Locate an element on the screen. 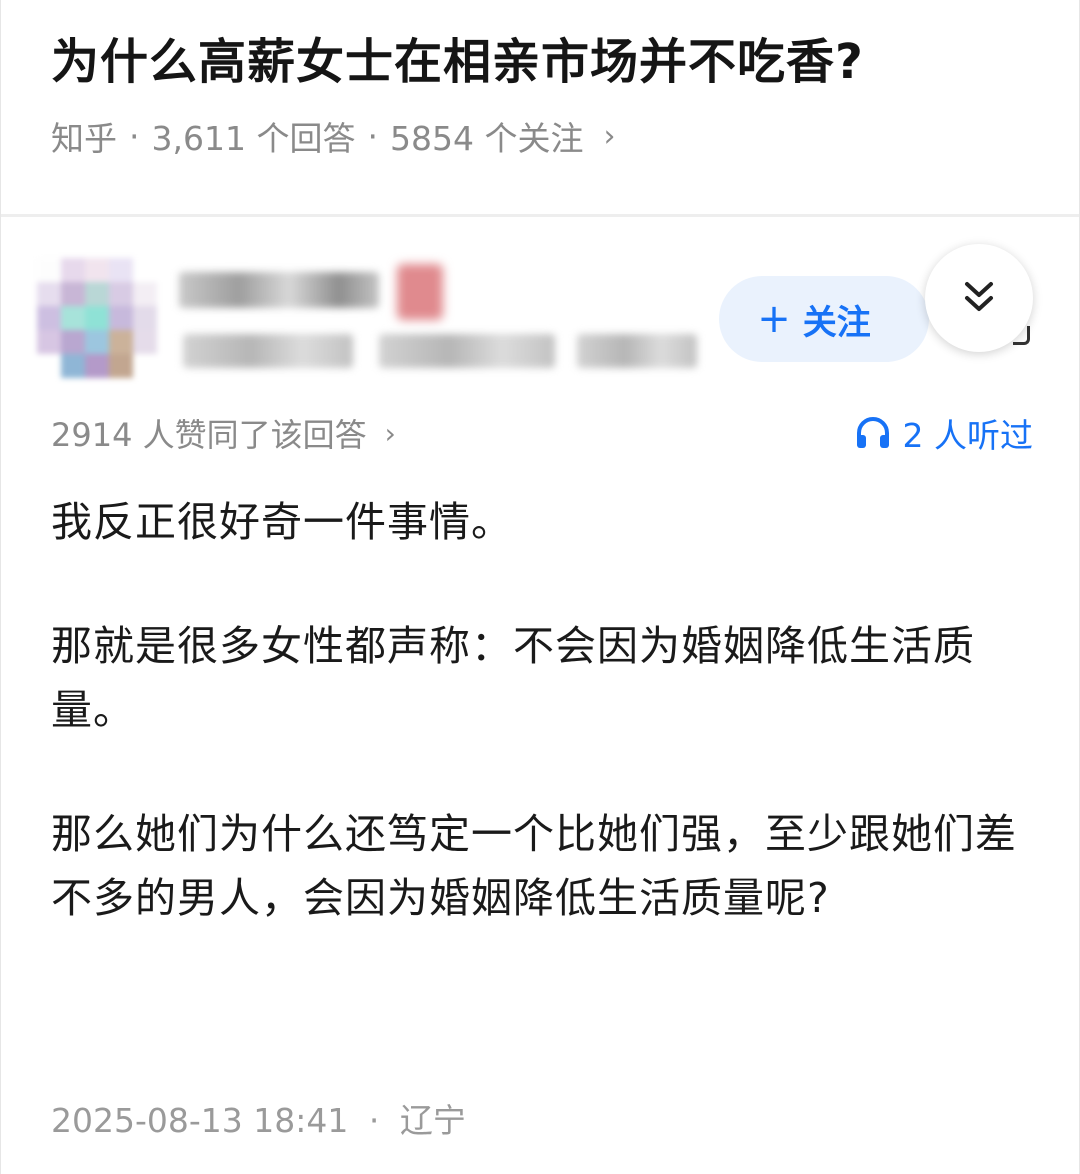  vote-count: 2914 人赞同了该回答 is located at coordinates (209, 435).